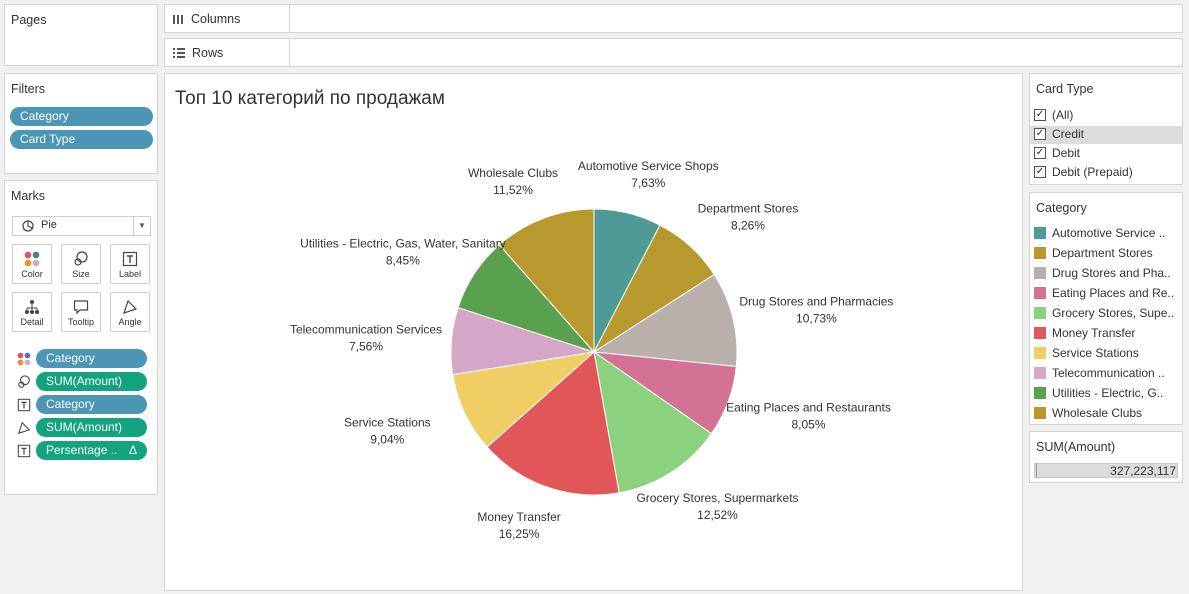 Image resolution: width=1189 pixels, height=594 pixels. I want to click on filters-title: Filters, so click(28, 89).